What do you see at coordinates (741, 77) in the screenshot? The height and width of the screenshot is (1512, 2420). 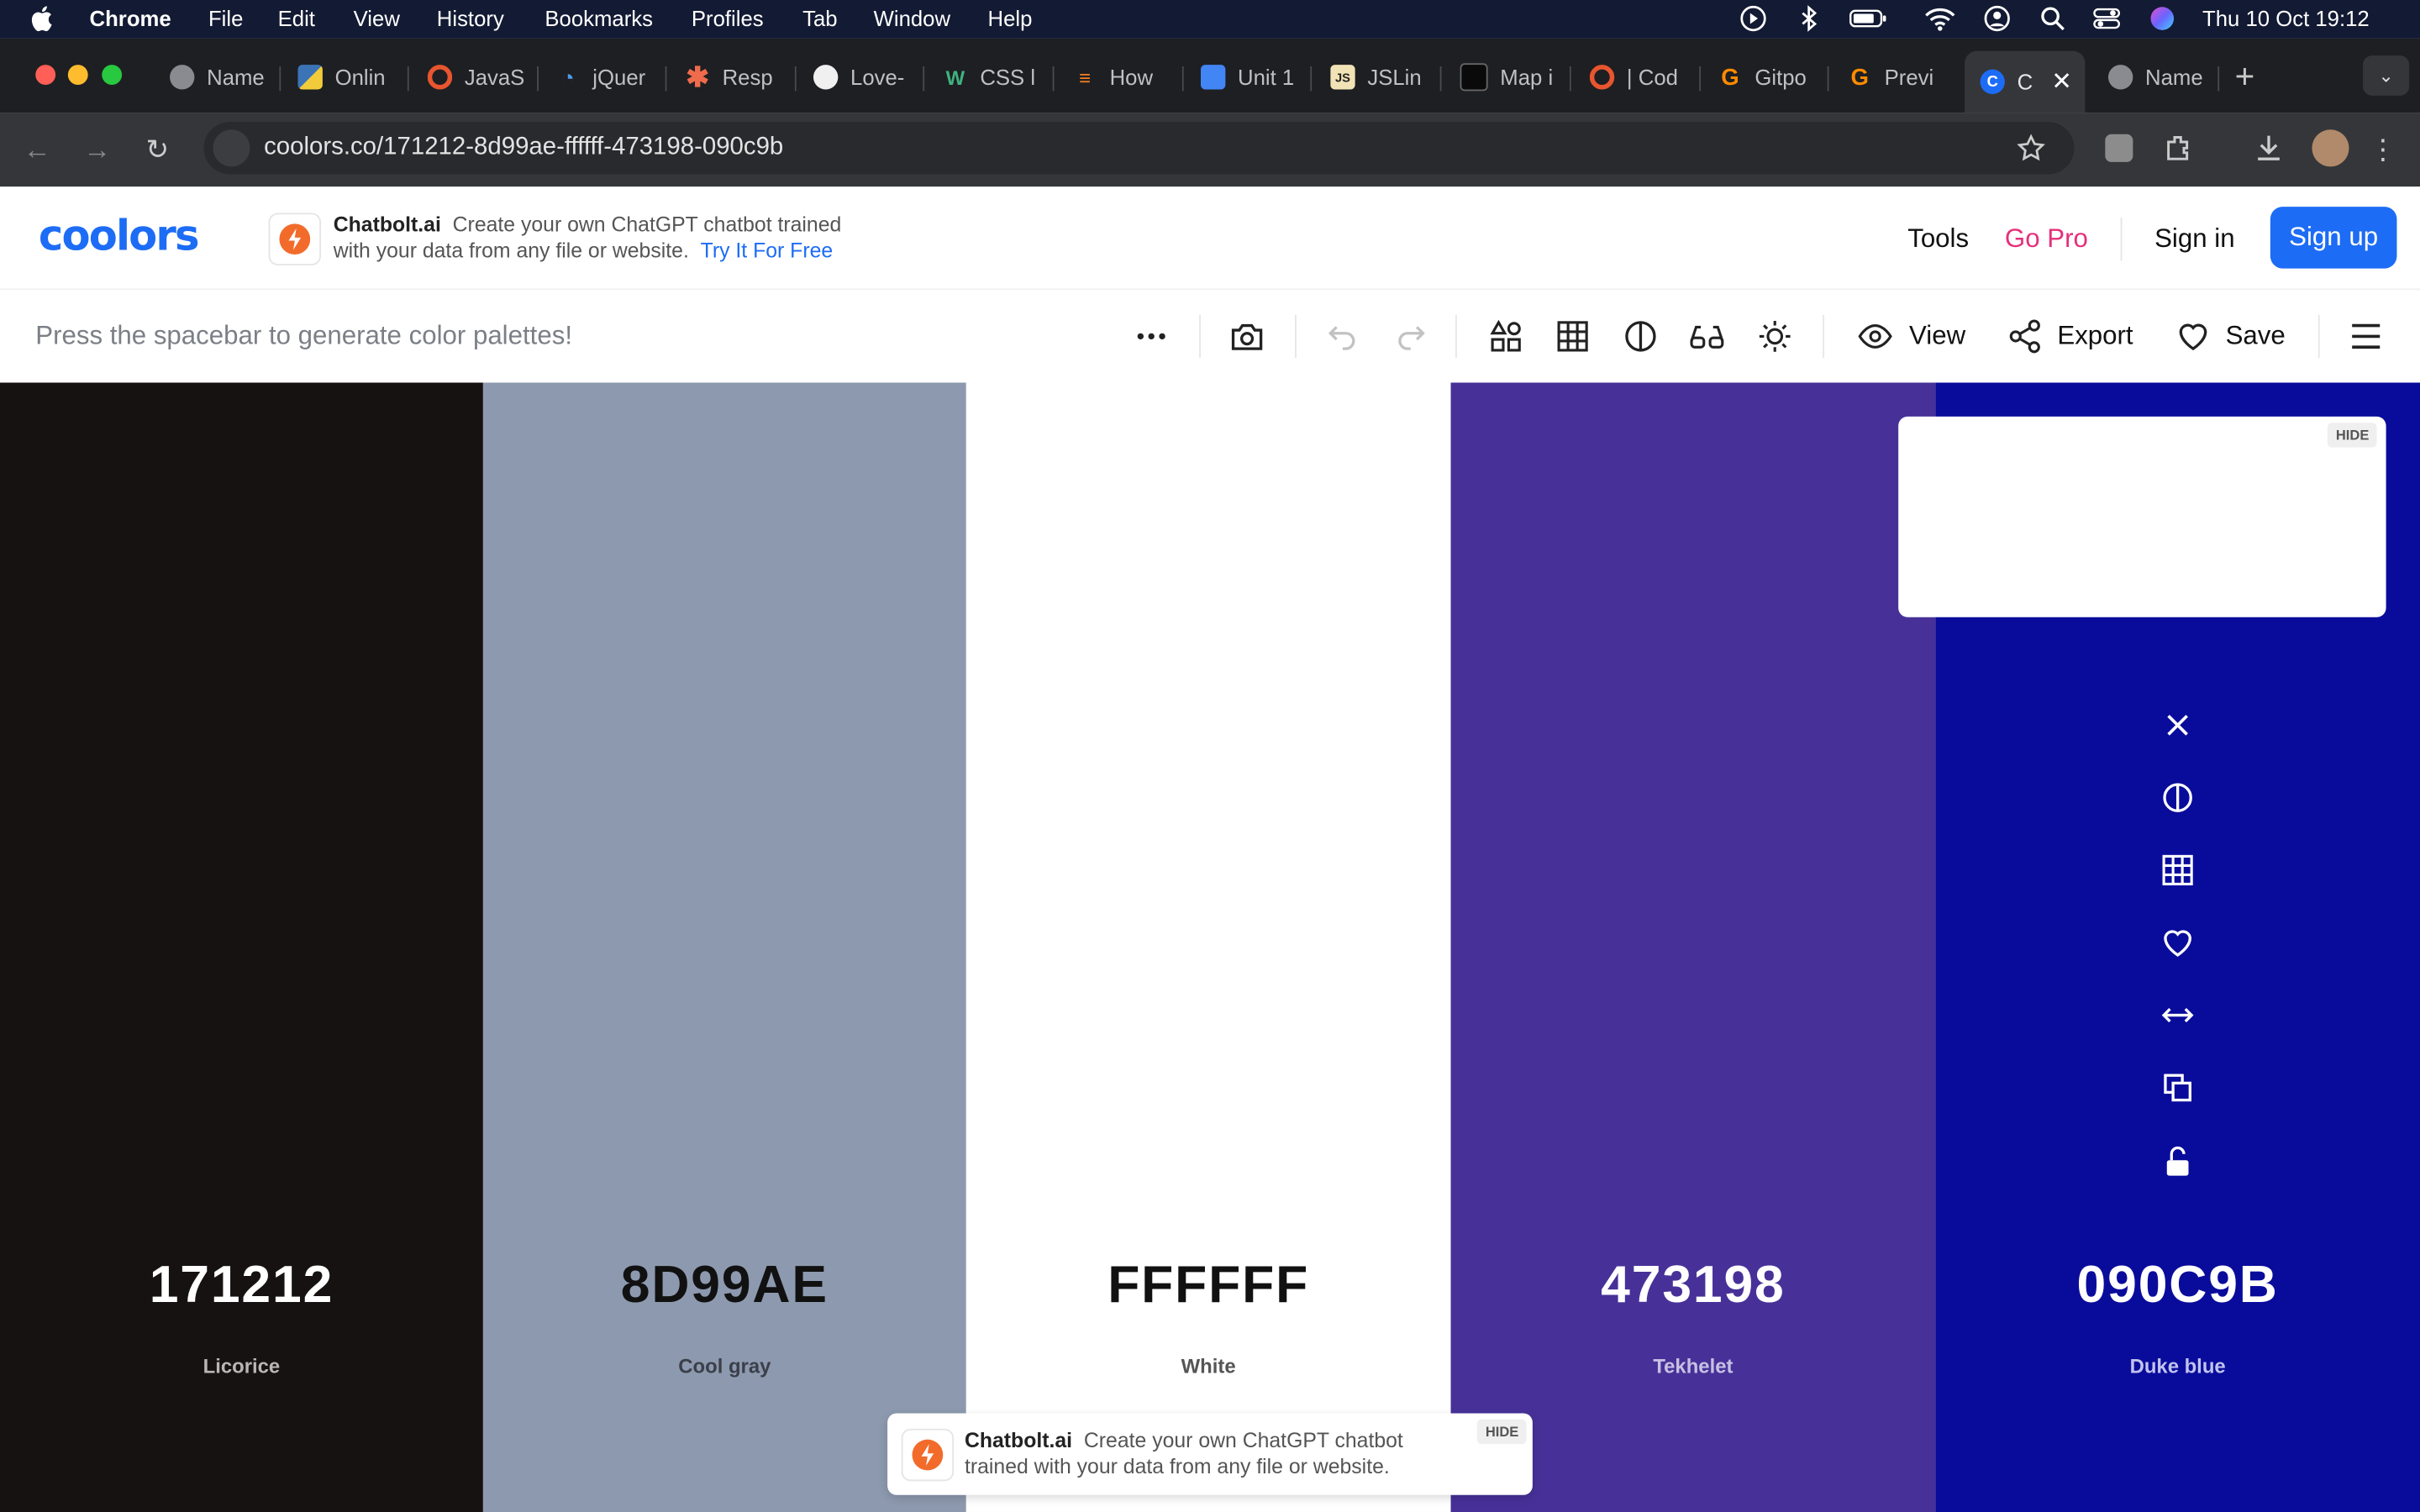 I see `browser-tab: ✱ Resp` at bounding box center [741, 77].